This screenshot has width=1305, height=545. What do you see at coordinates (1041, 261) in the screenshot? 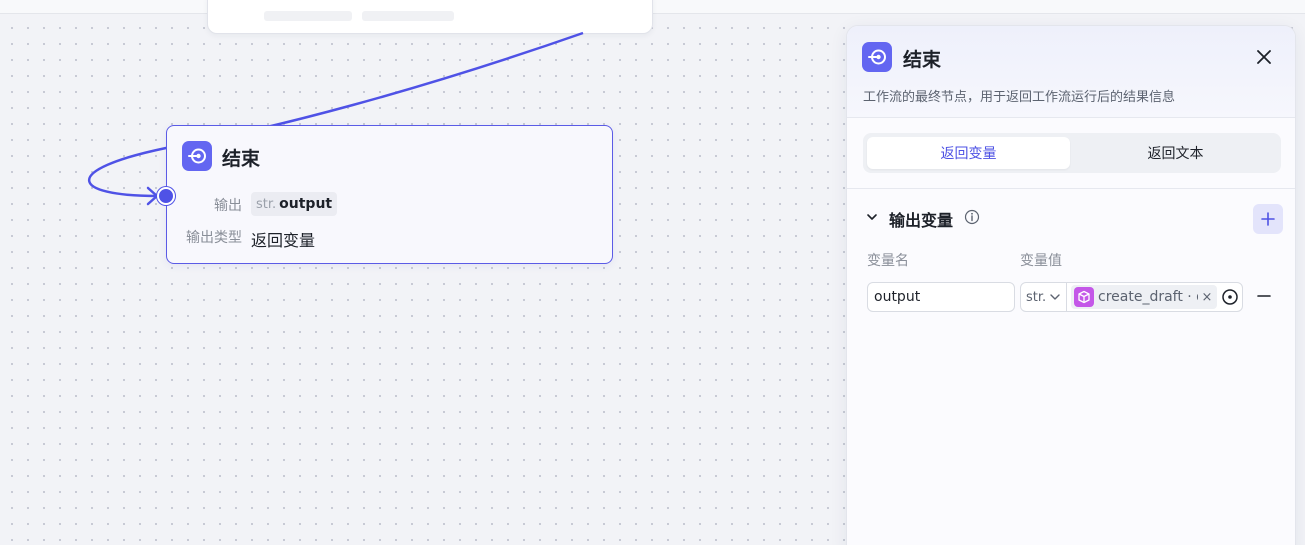
I see `column-header-value: 变量值` at bounding box center [1041, 261].